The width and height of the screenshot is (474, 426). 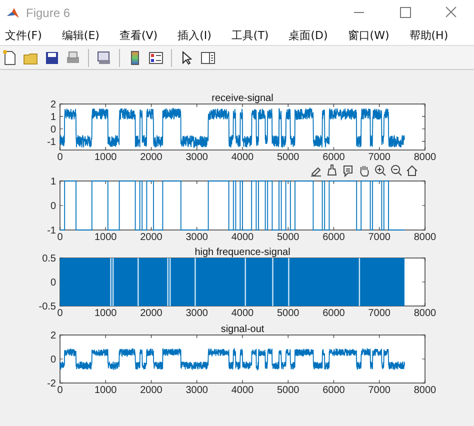 What do you see at coordinates (51, 384) in the screenshot?
I see `tick-label: -2` at bounding box center [51, 384].